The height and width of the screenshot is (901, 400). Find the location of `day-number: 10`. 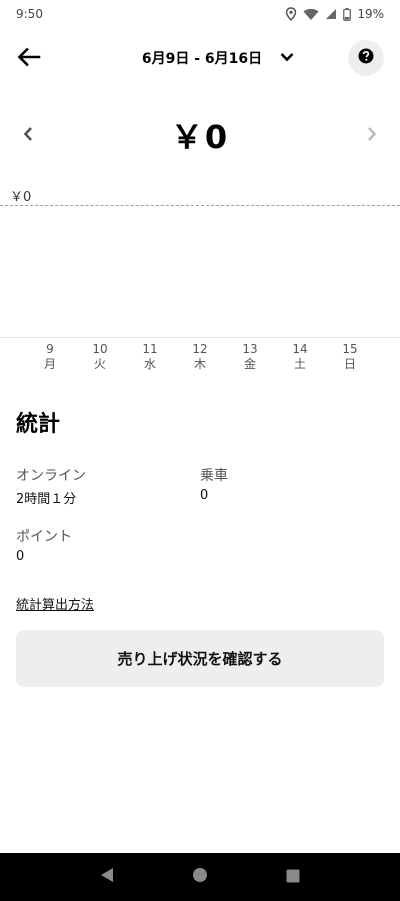

day-number: 10 is located at coordinates (100, 349).